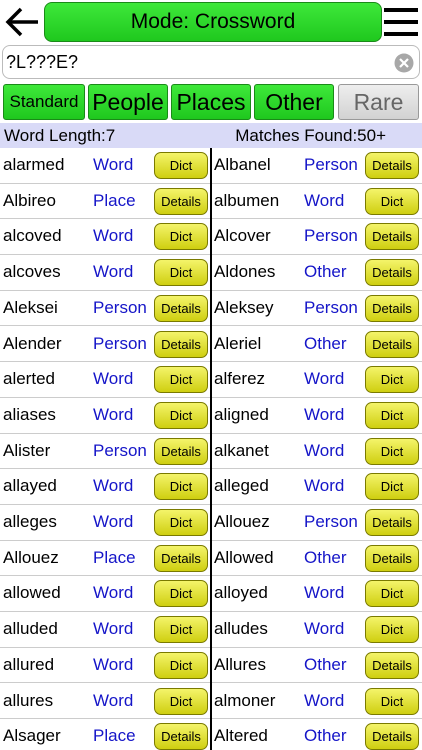 Image resolution: width=422 pixels, height=750 pixels. Describe the element at coordinates (241, 414) in the screenshot. I see `result-word: aligned` at that location.